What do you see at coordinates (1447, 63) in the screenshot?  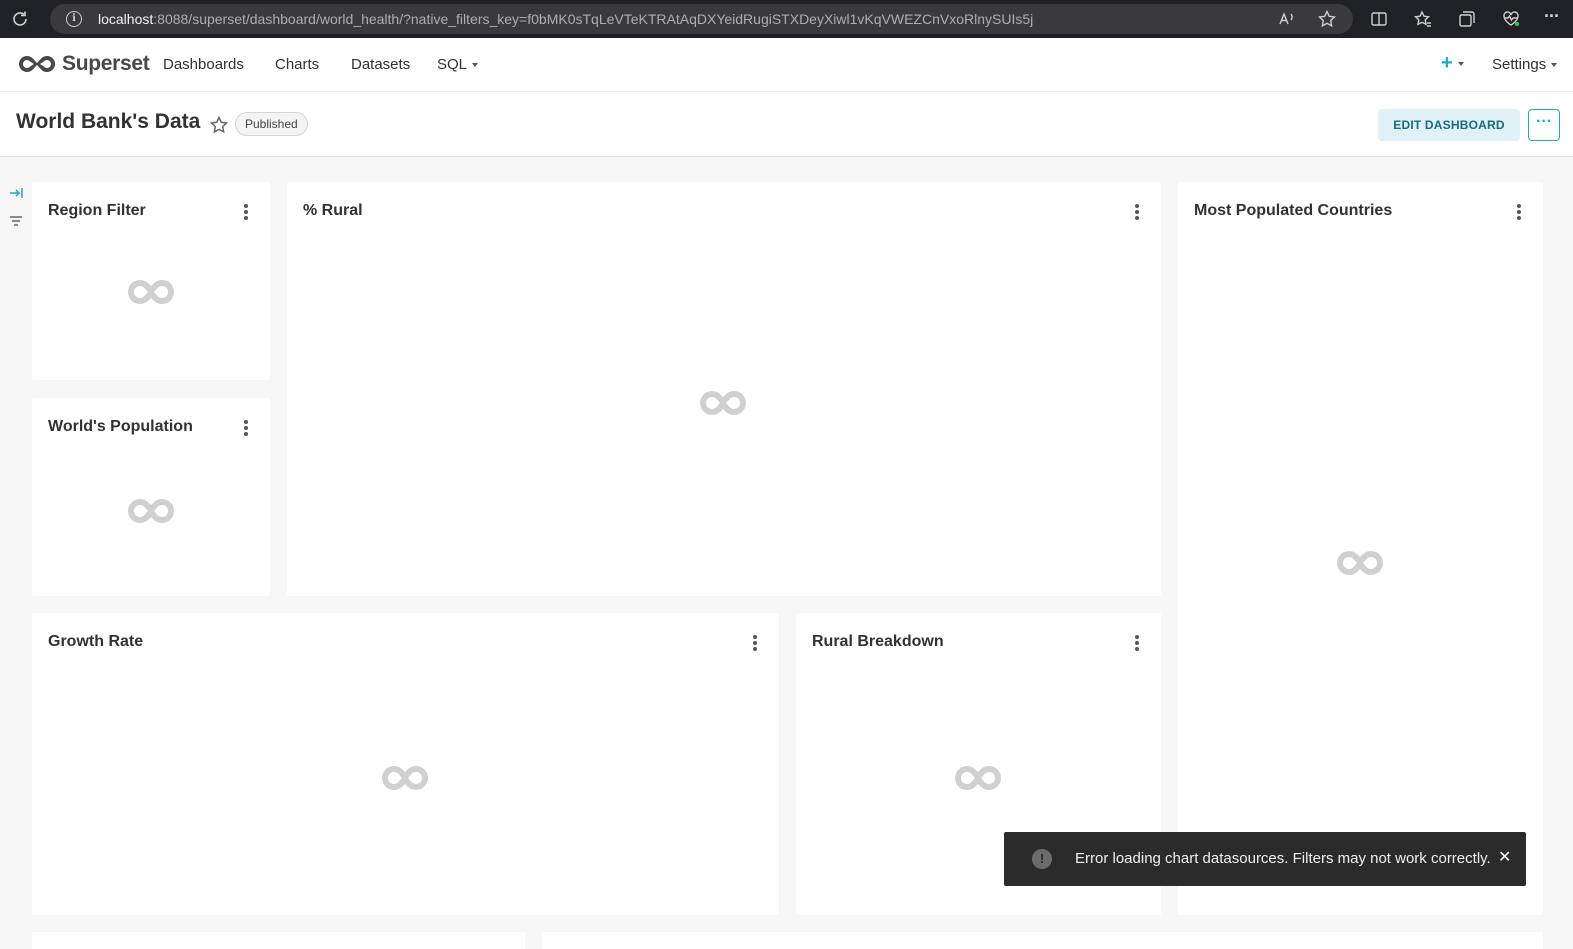 I see `plus-icon: +` at bounding box center [1447, 63].